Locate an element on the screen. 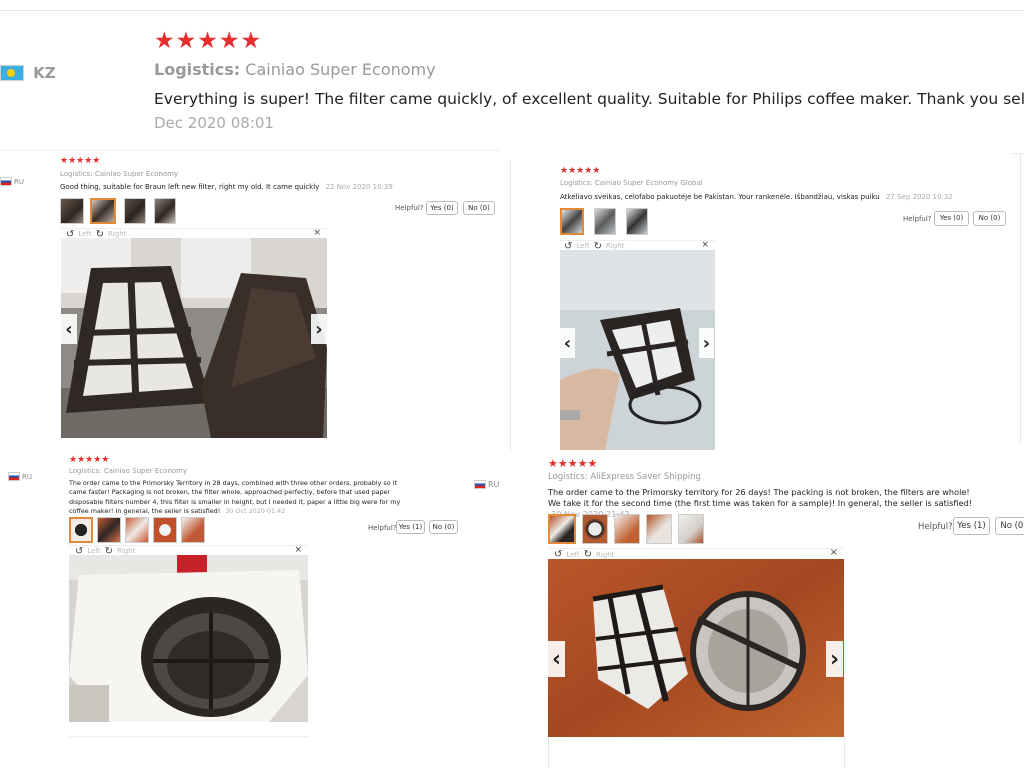  country-code: KZ is located at coordinates (44, 72).